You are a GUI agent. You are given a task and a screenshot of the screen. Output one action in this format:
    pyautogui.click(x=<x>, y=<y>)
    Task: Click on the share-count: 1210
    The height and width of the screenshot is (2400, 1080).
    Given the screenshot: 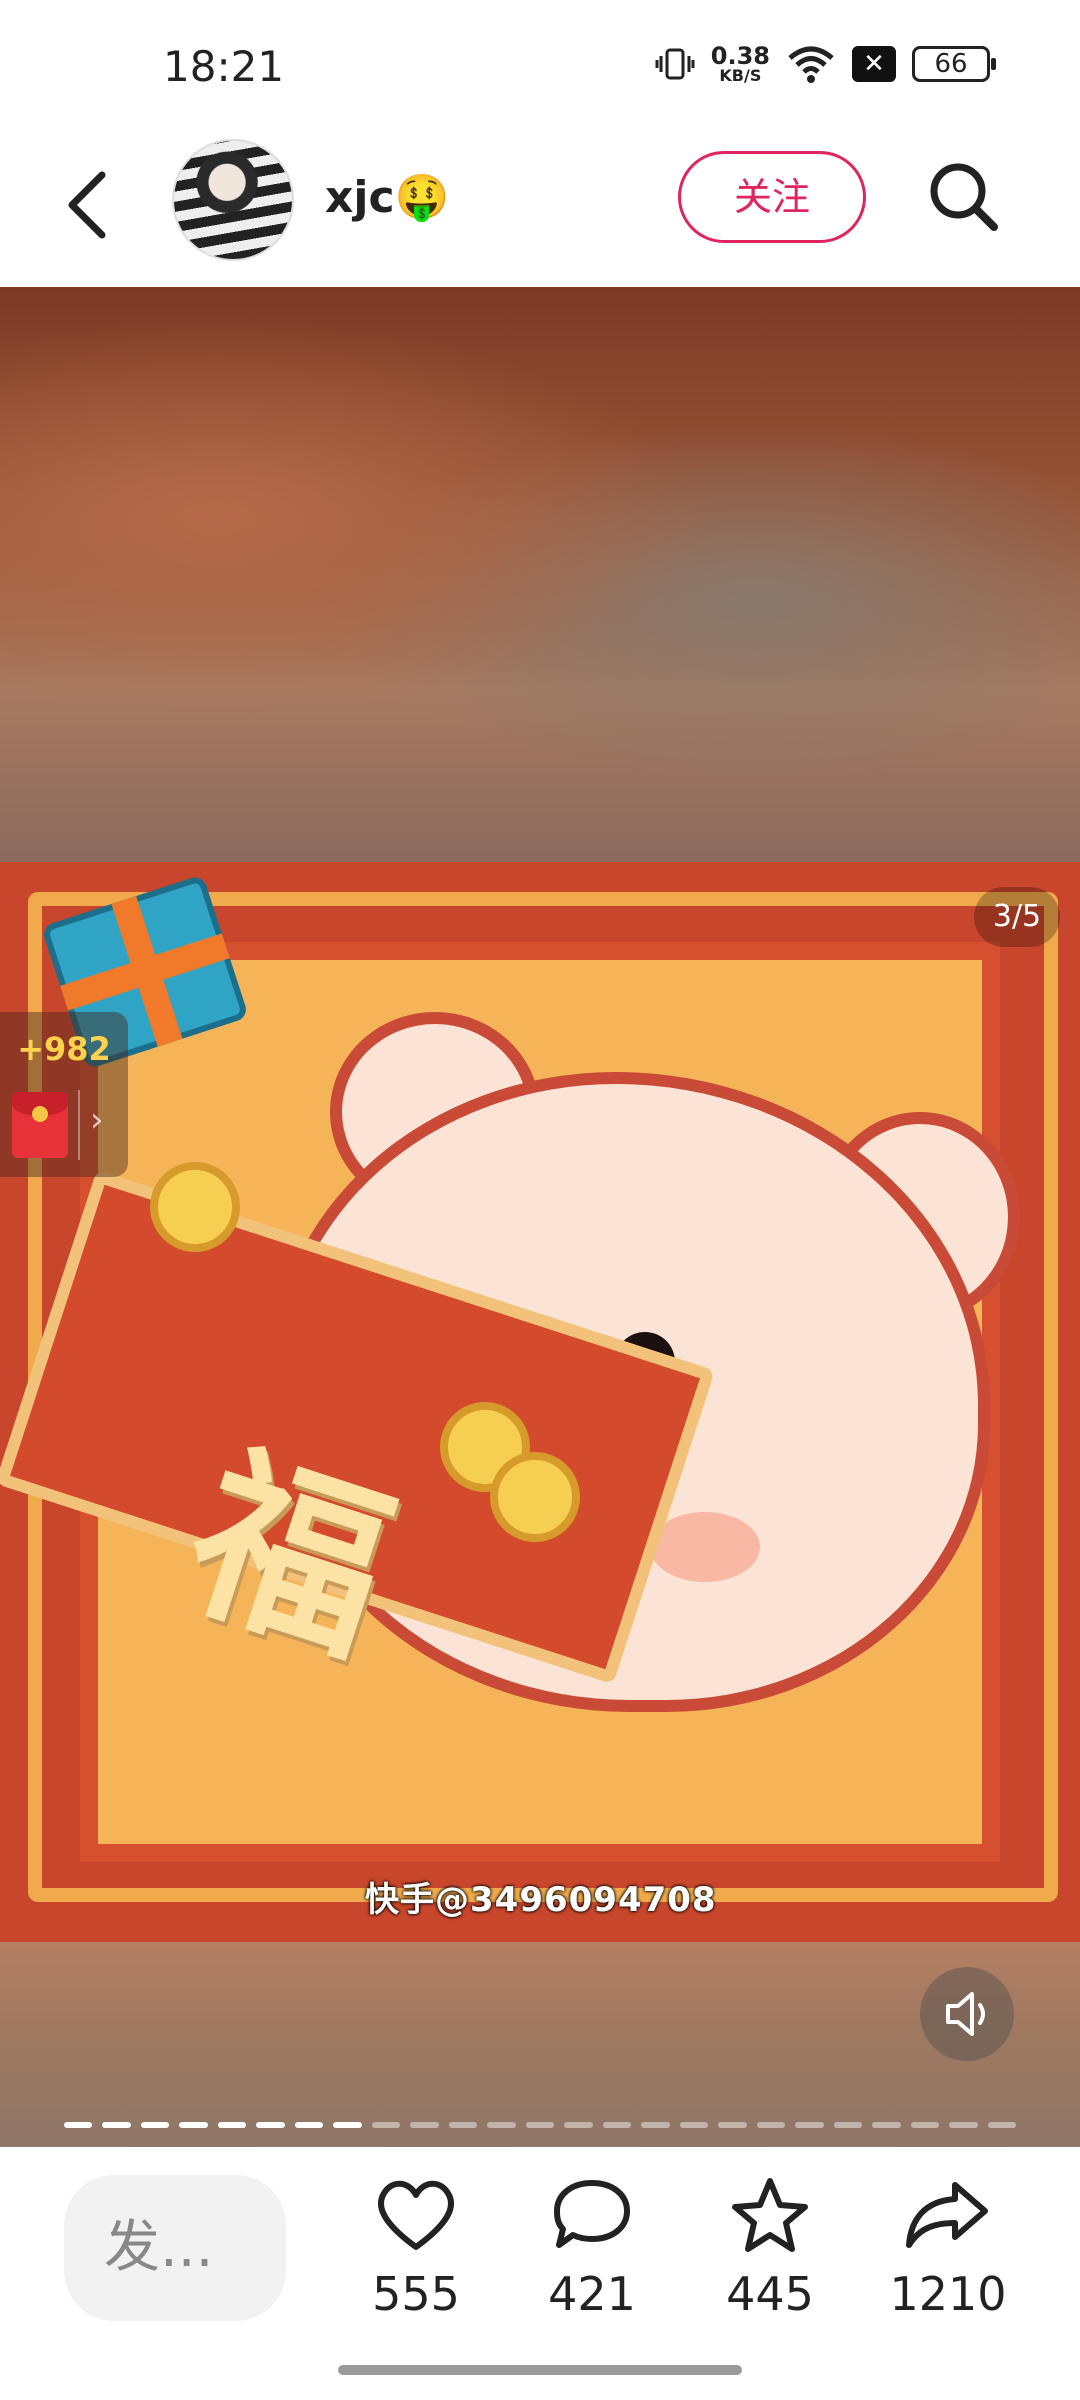 What is the action you would take?
    pyautogui.click(x=948, y=2294)
    